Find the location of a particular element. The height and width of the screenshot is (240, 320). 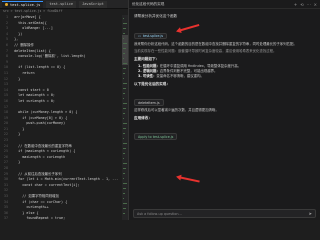

code-text: const char = currentText[i]; is located at coordinates (45, 184).